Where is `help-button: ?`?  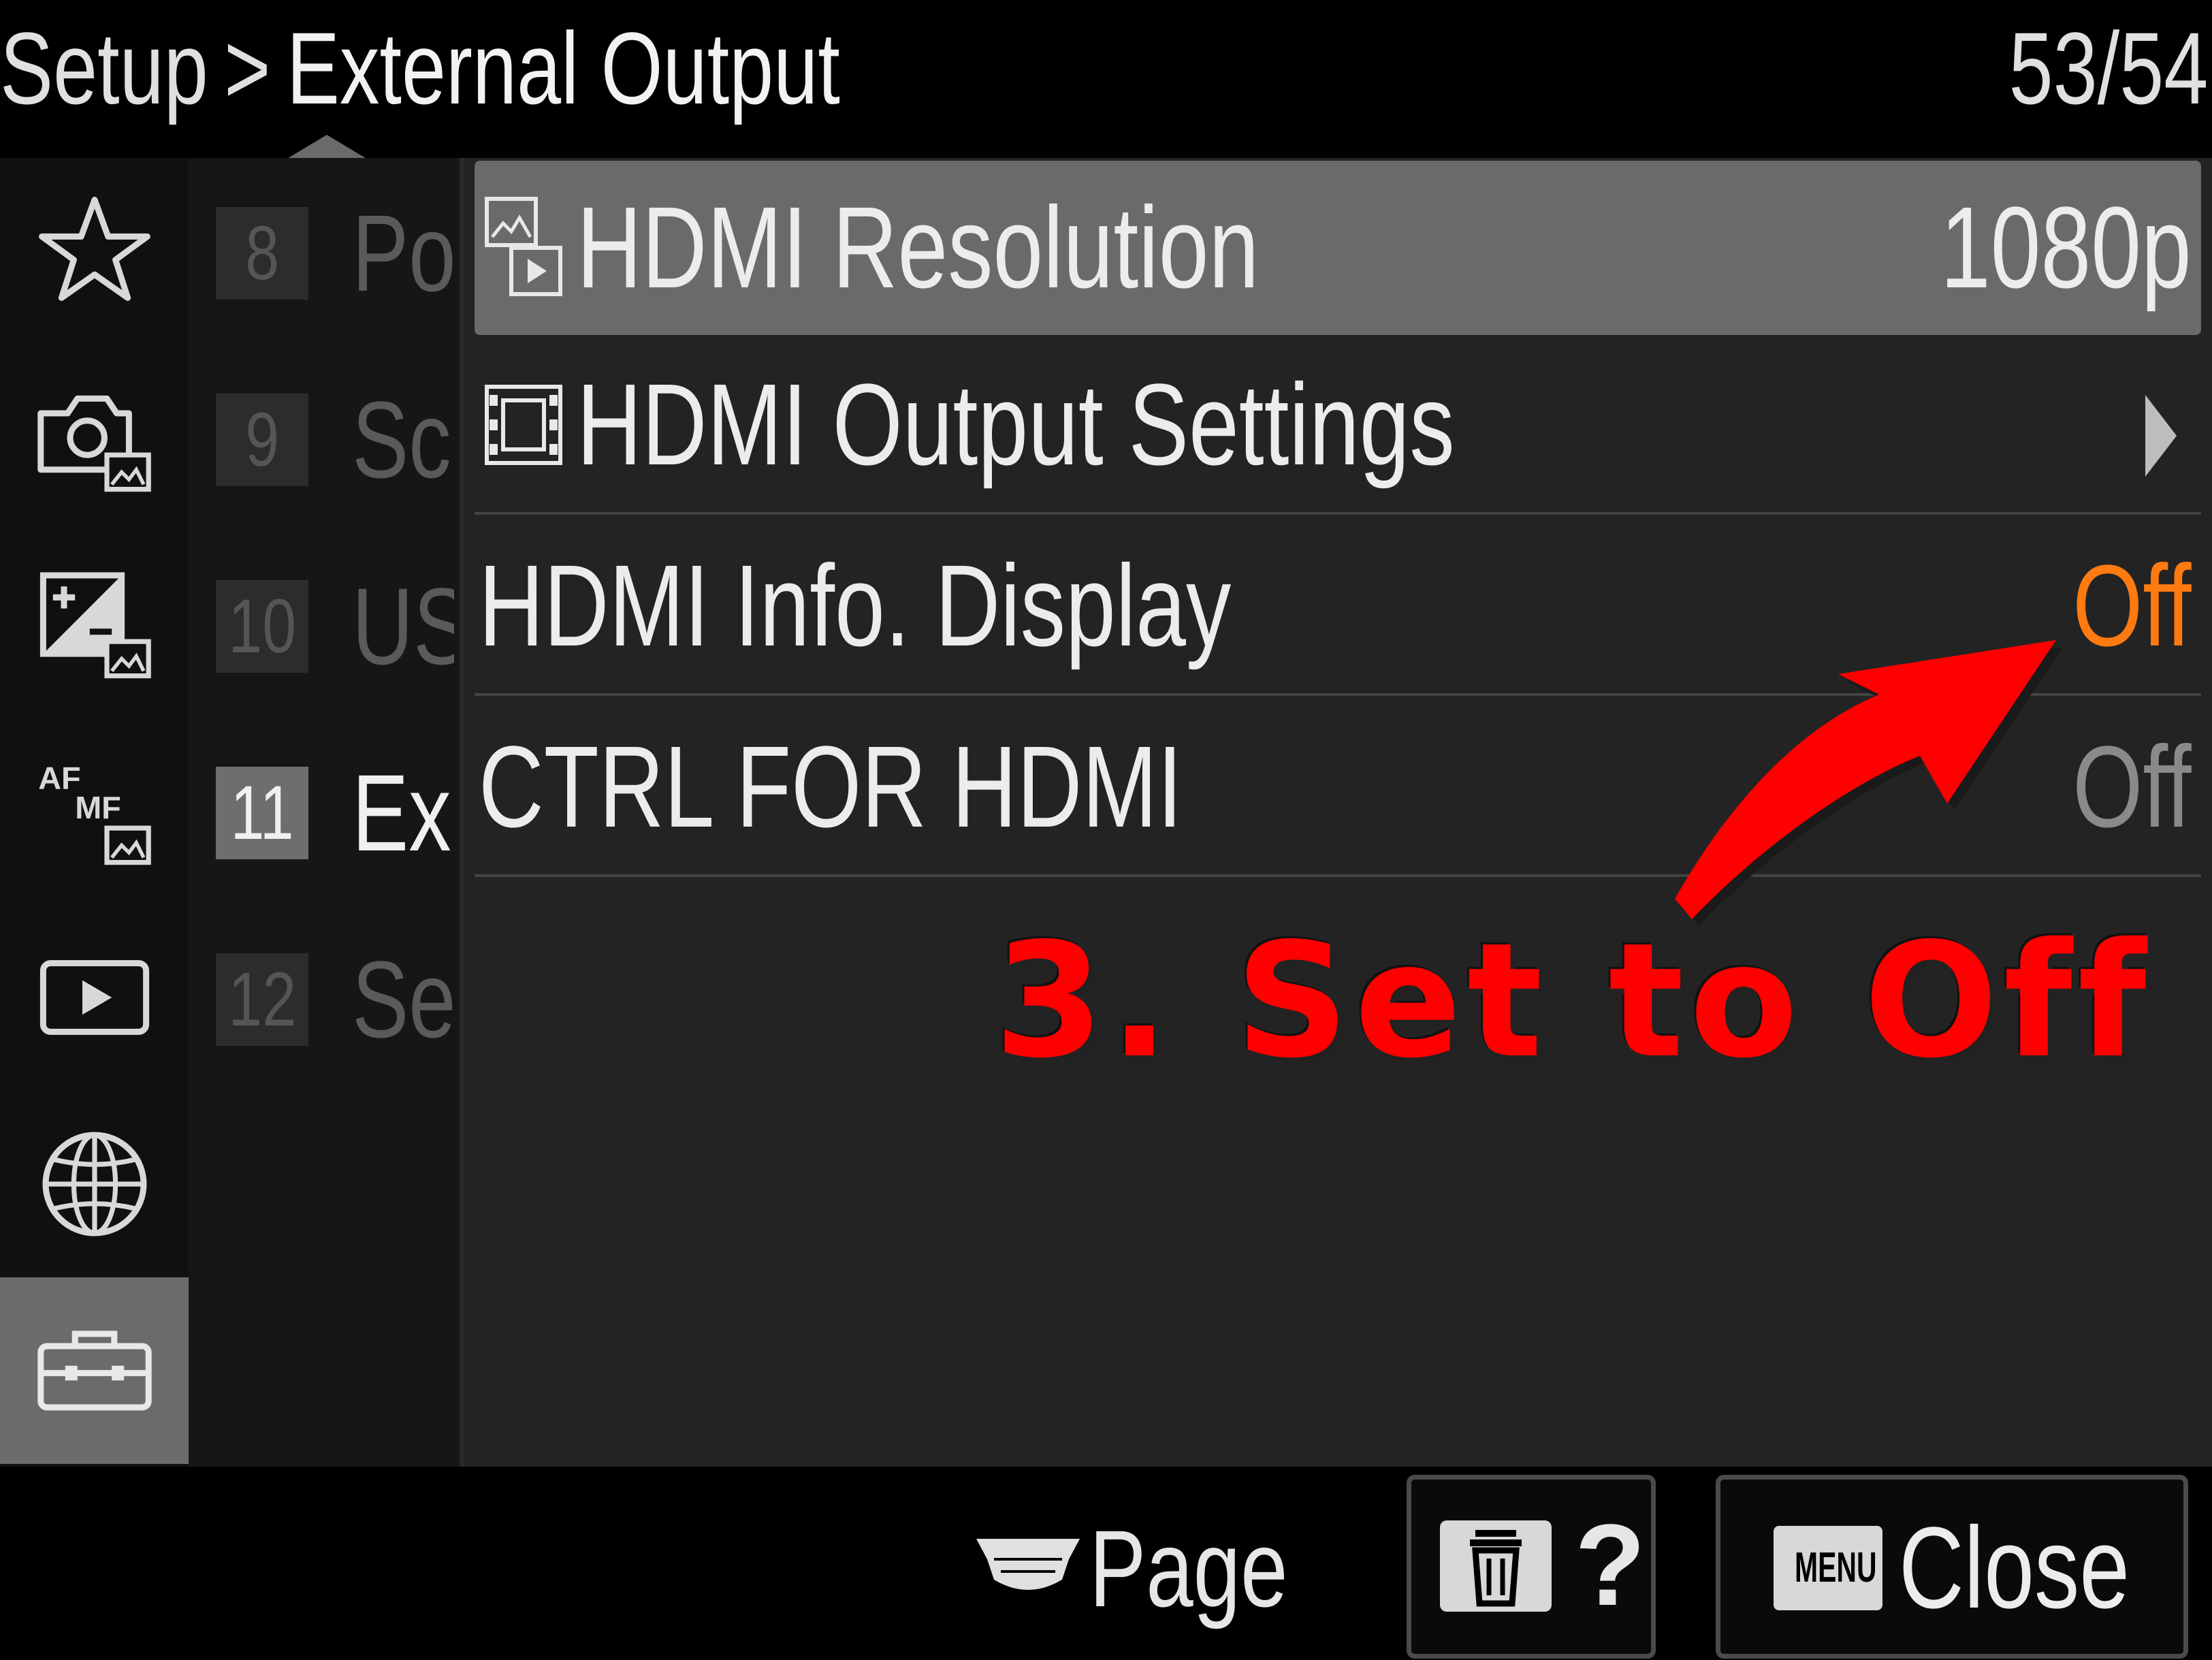
help-button: ? is located at coordinates (1531, 1567).